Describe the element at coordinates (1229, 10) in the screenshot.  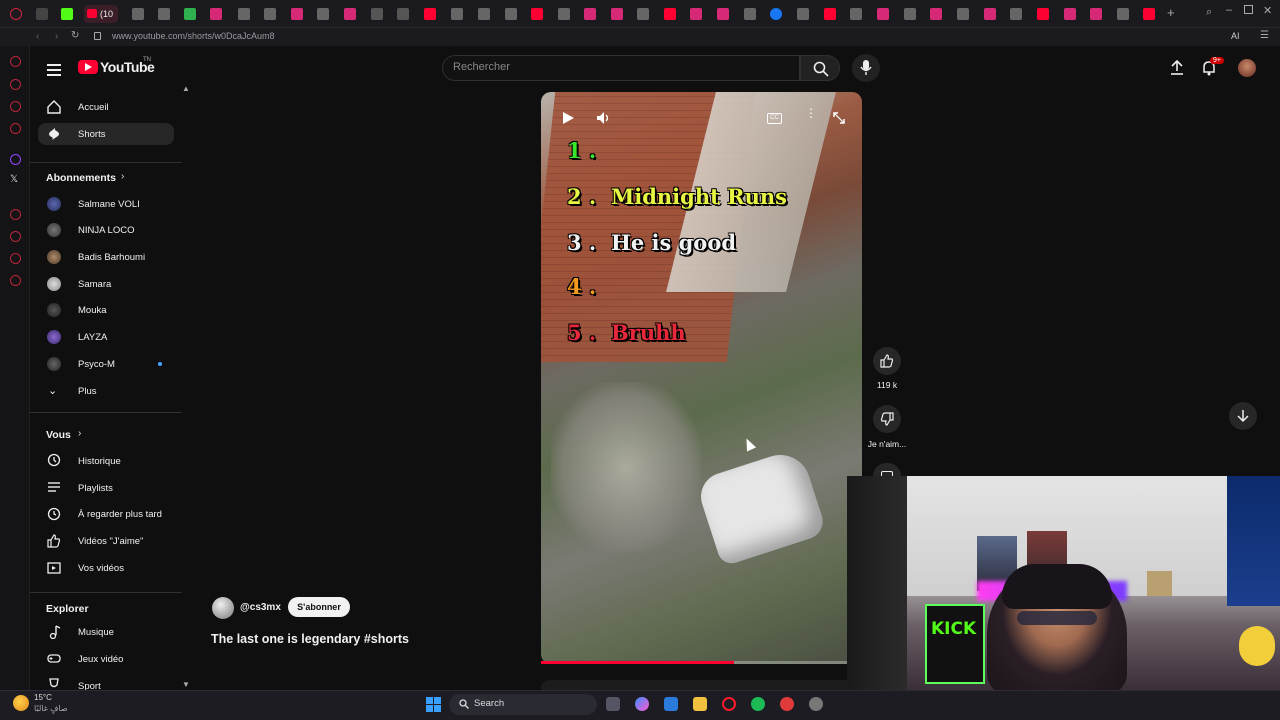
I see `minimize-icon: –` at that location.